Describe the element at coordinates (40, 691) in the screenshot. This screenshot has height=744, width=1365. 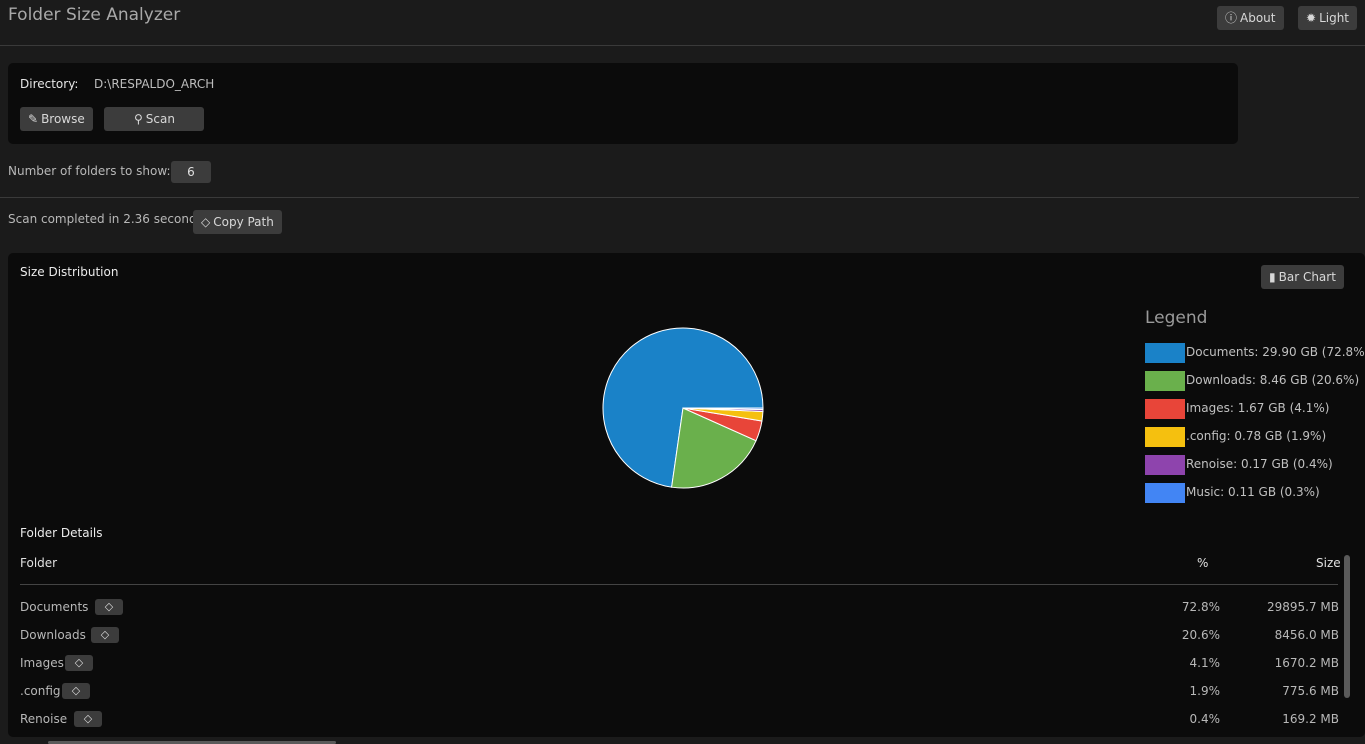
I see `folder-name: .config` at that location.